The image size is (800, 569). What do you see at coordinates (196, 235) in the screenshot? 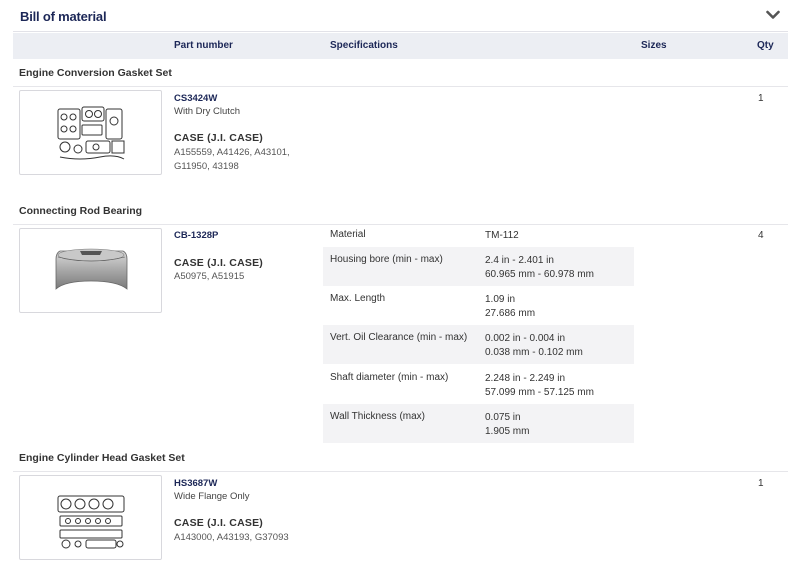
I see `part-number-link: CB-1328P` at bounding box center [196, 235].